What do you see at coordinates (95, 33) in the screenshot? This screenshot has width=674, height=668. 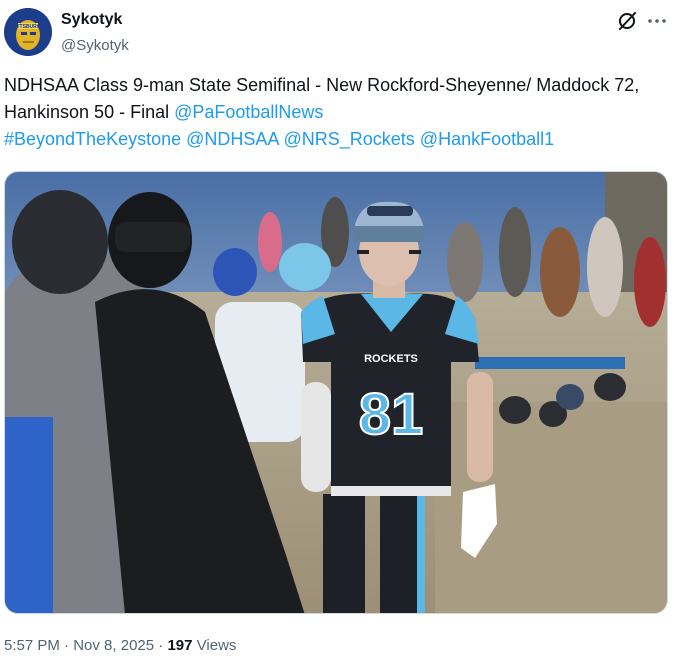 I see `author-names: Sykotyk @Sykotyk` at bounding box center [95, 33].